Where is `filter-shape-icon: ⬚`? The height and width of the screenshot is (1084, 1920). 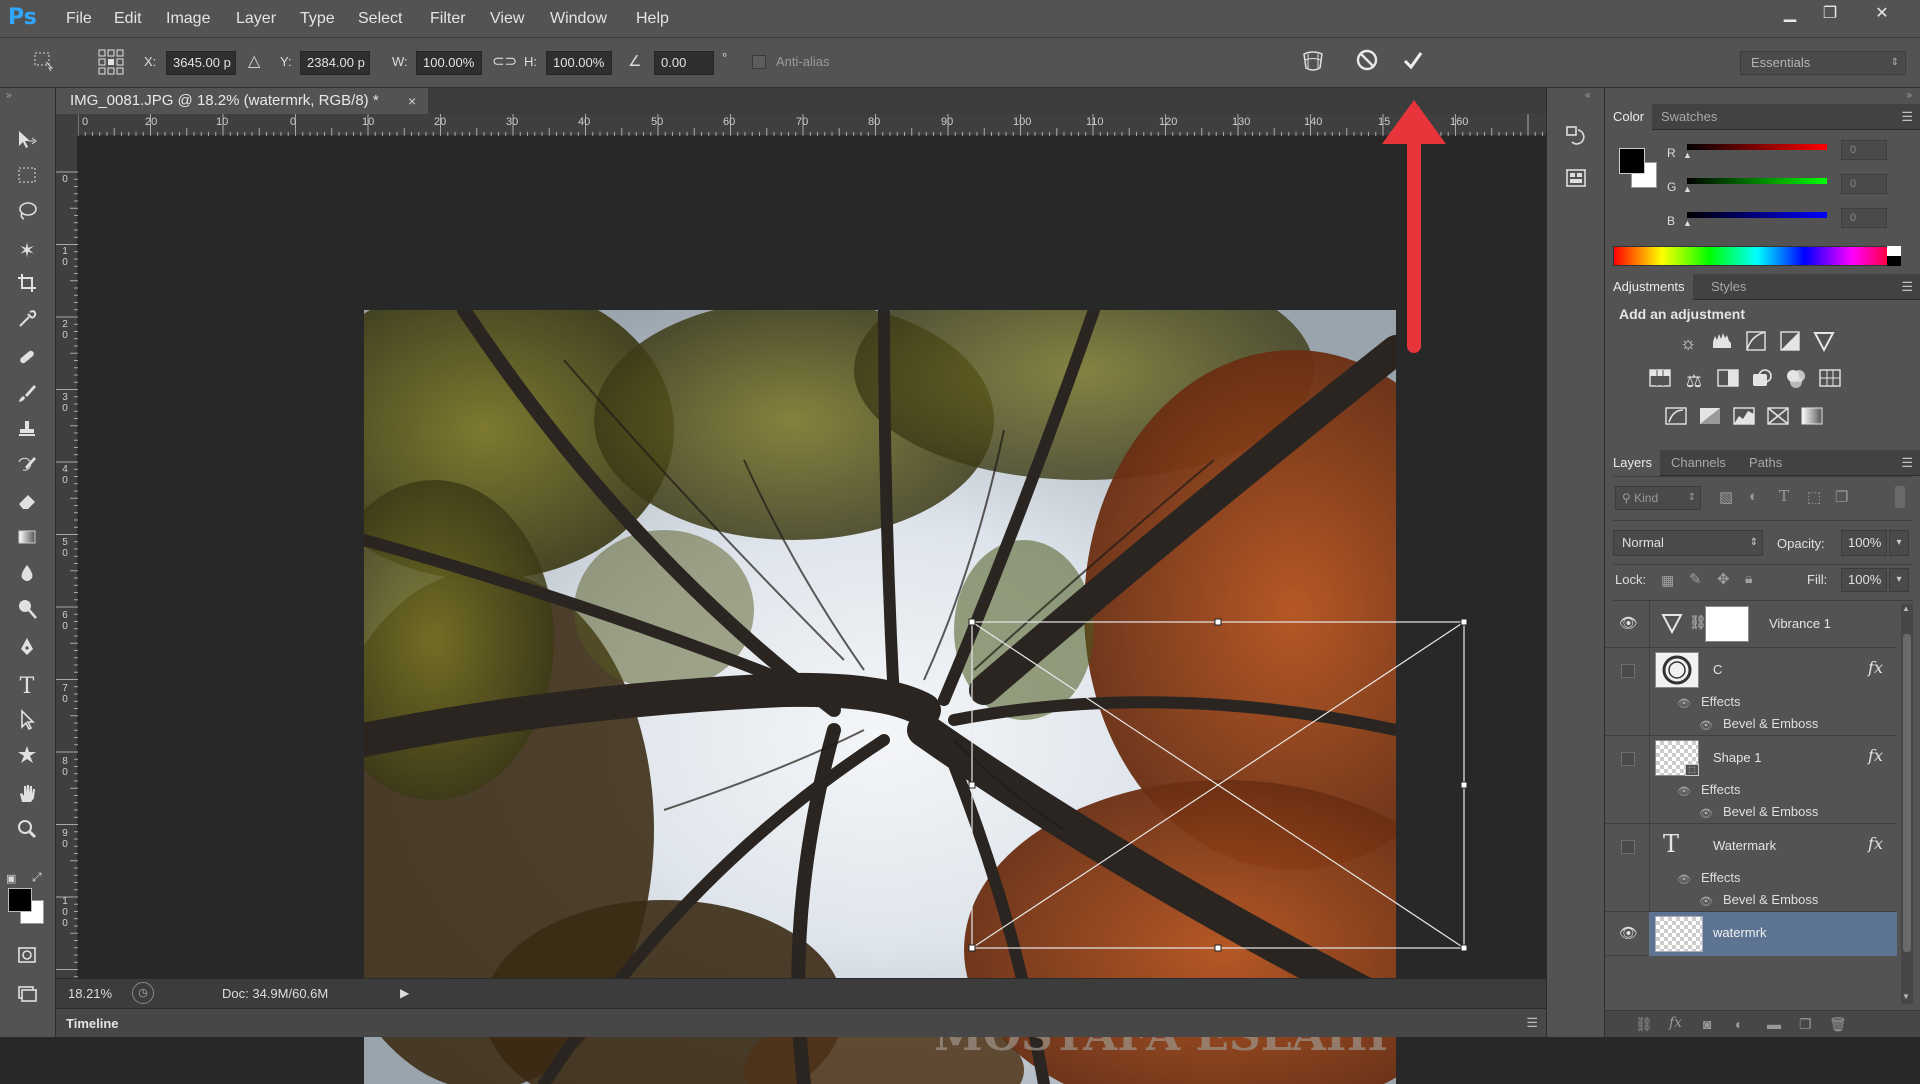
filter-shape-icon: ⬚ is located at coordinates (1814, 497).